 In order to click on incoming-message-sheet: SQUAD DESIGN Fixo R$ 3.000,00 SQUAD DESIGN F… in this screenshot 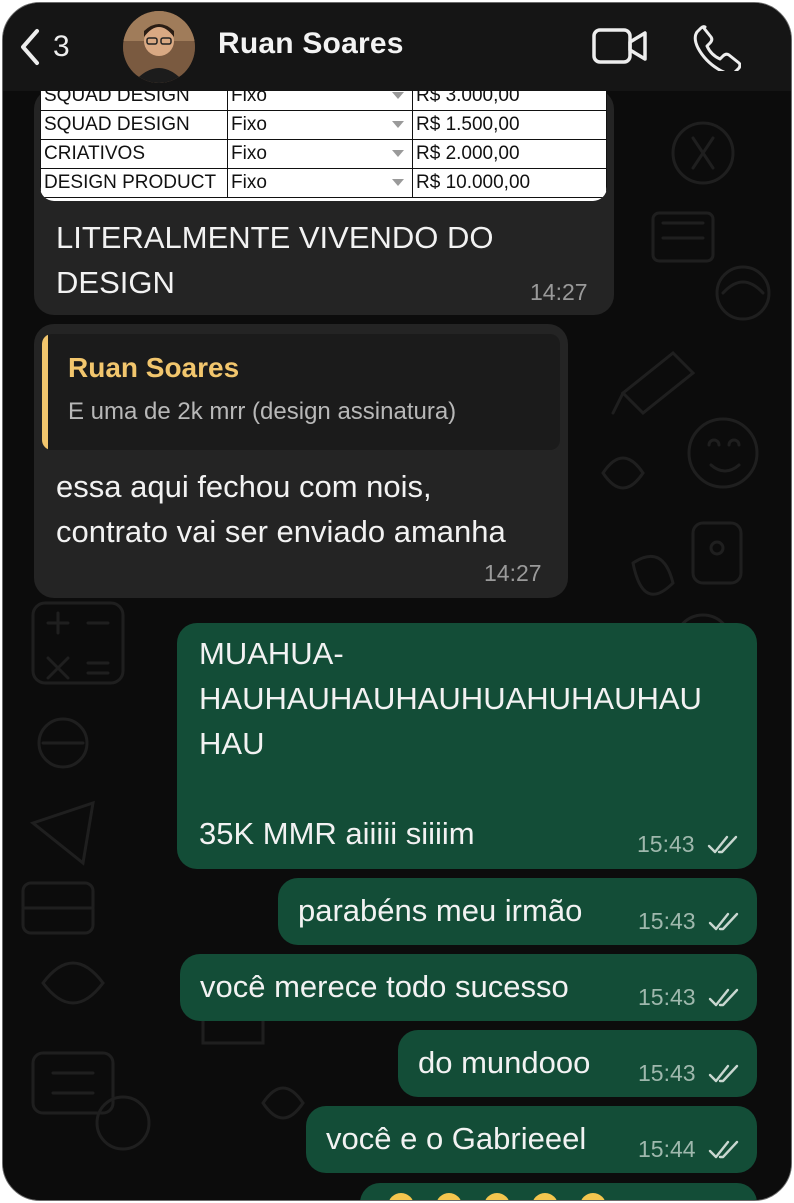, I will do `click(324, 202)`.